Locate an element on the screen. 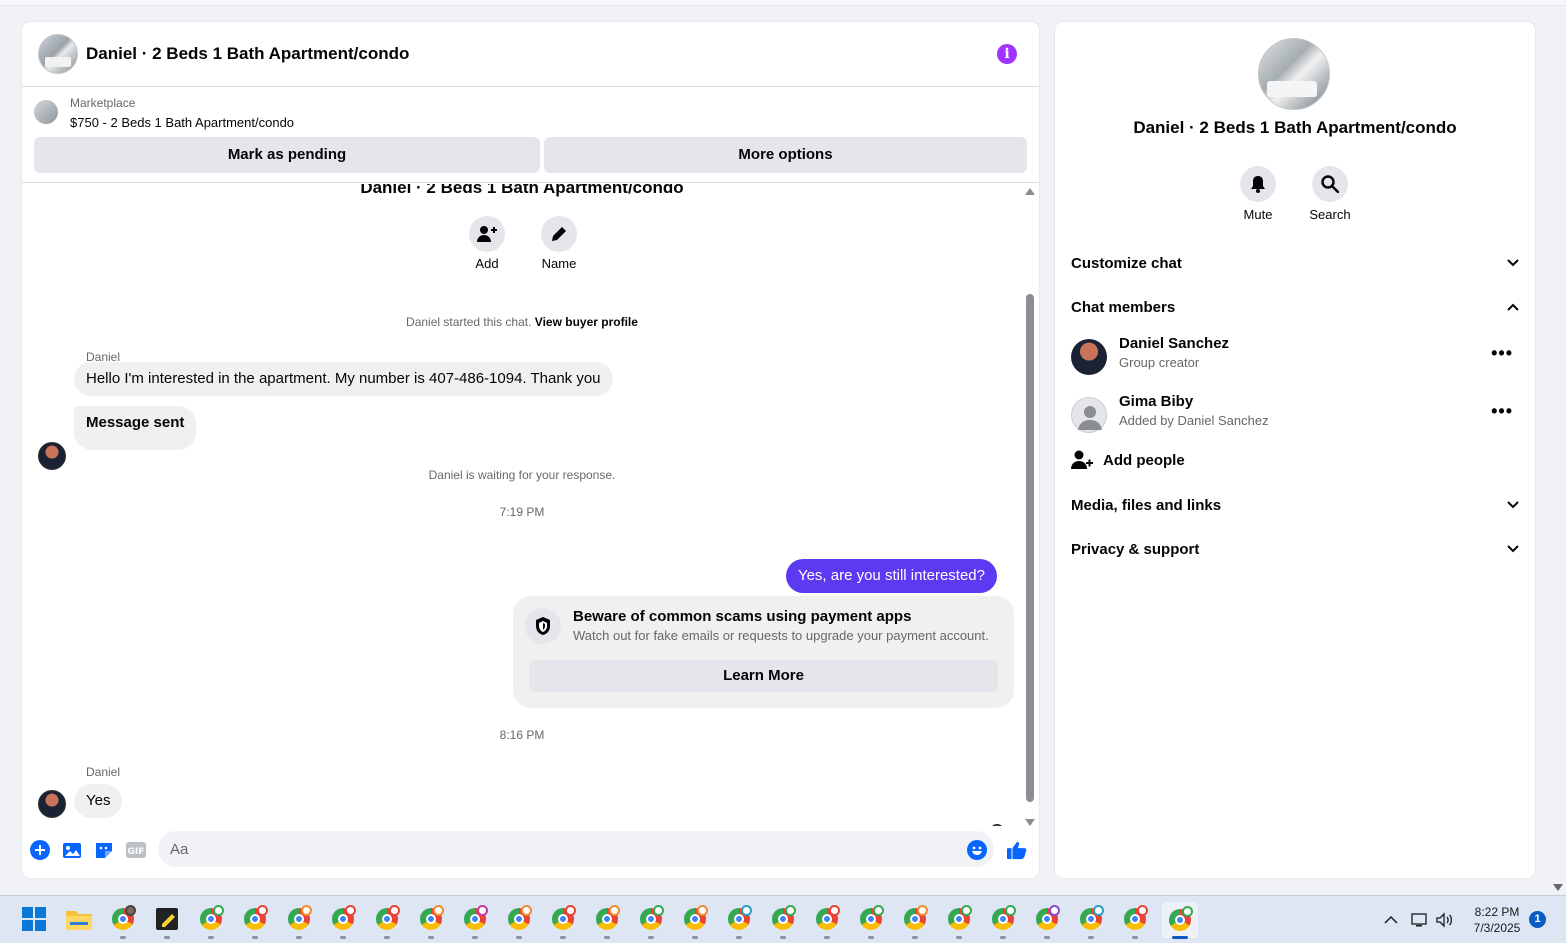 This screenshot has height=943, width=1566. message-sent-bubble: Message sent is located at coordinates (135, 428).